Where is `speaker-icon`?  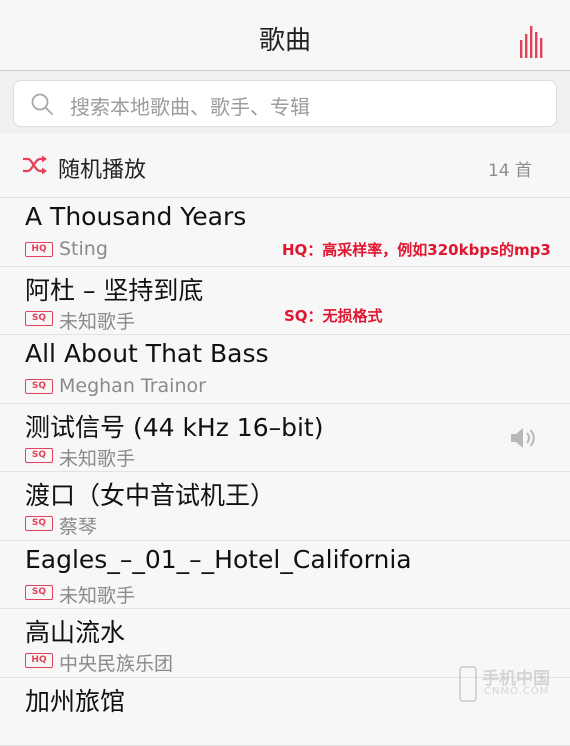
speaker-icon is located at coordinates (524, 438).